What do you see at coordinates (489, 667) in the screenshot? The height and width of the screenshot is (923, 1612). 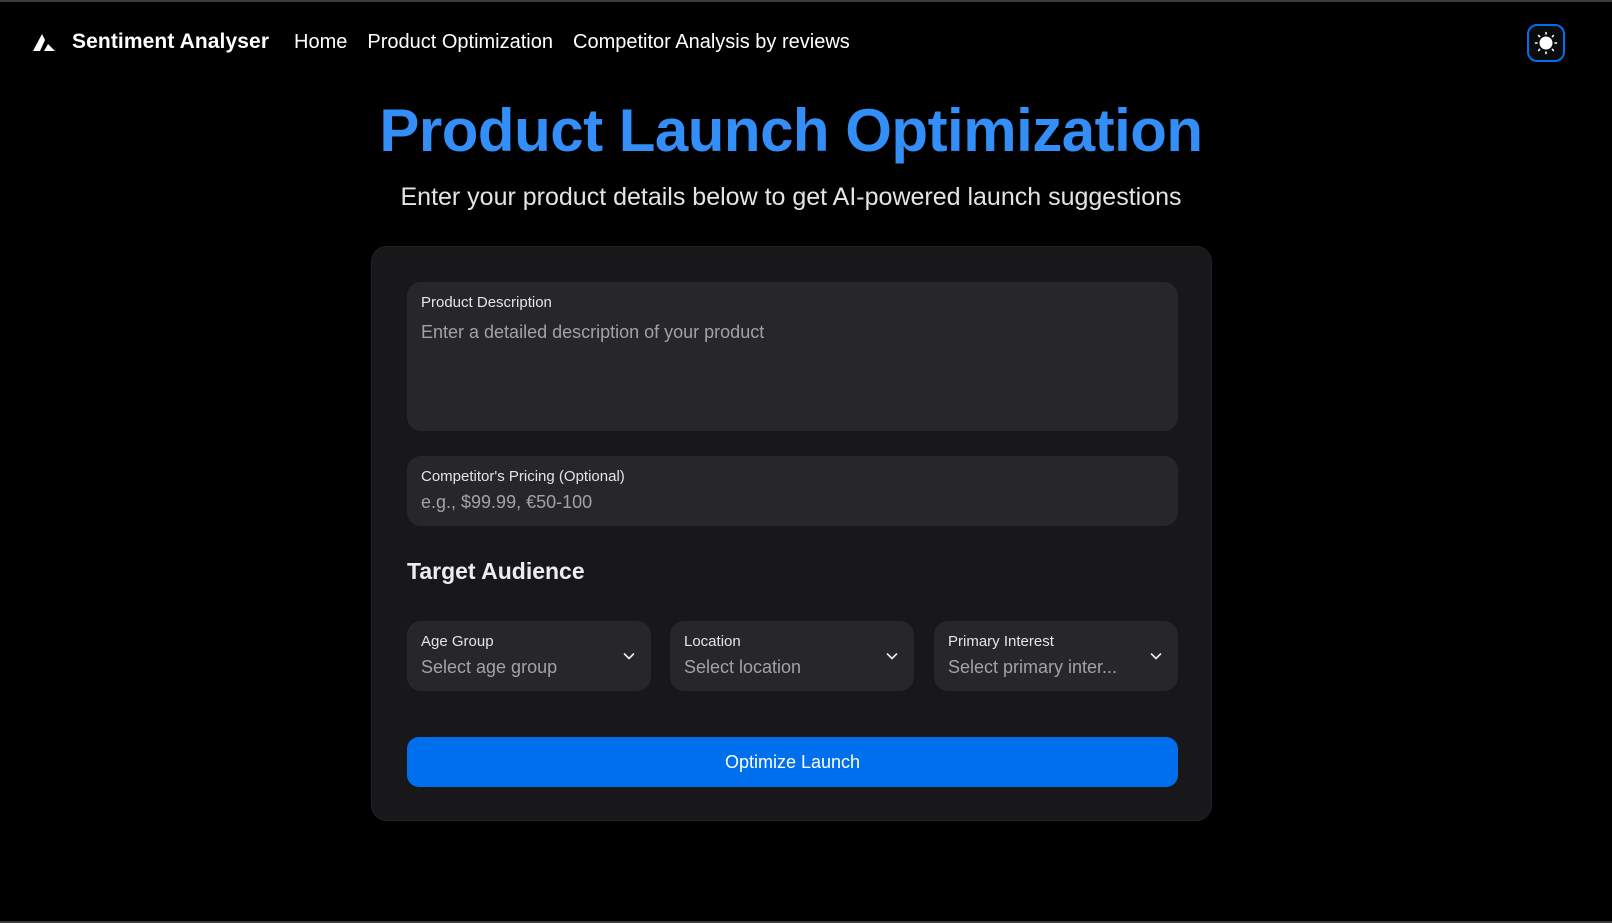 I see `age-group-placeholder: Select age group` at bounding box center [489, 667].